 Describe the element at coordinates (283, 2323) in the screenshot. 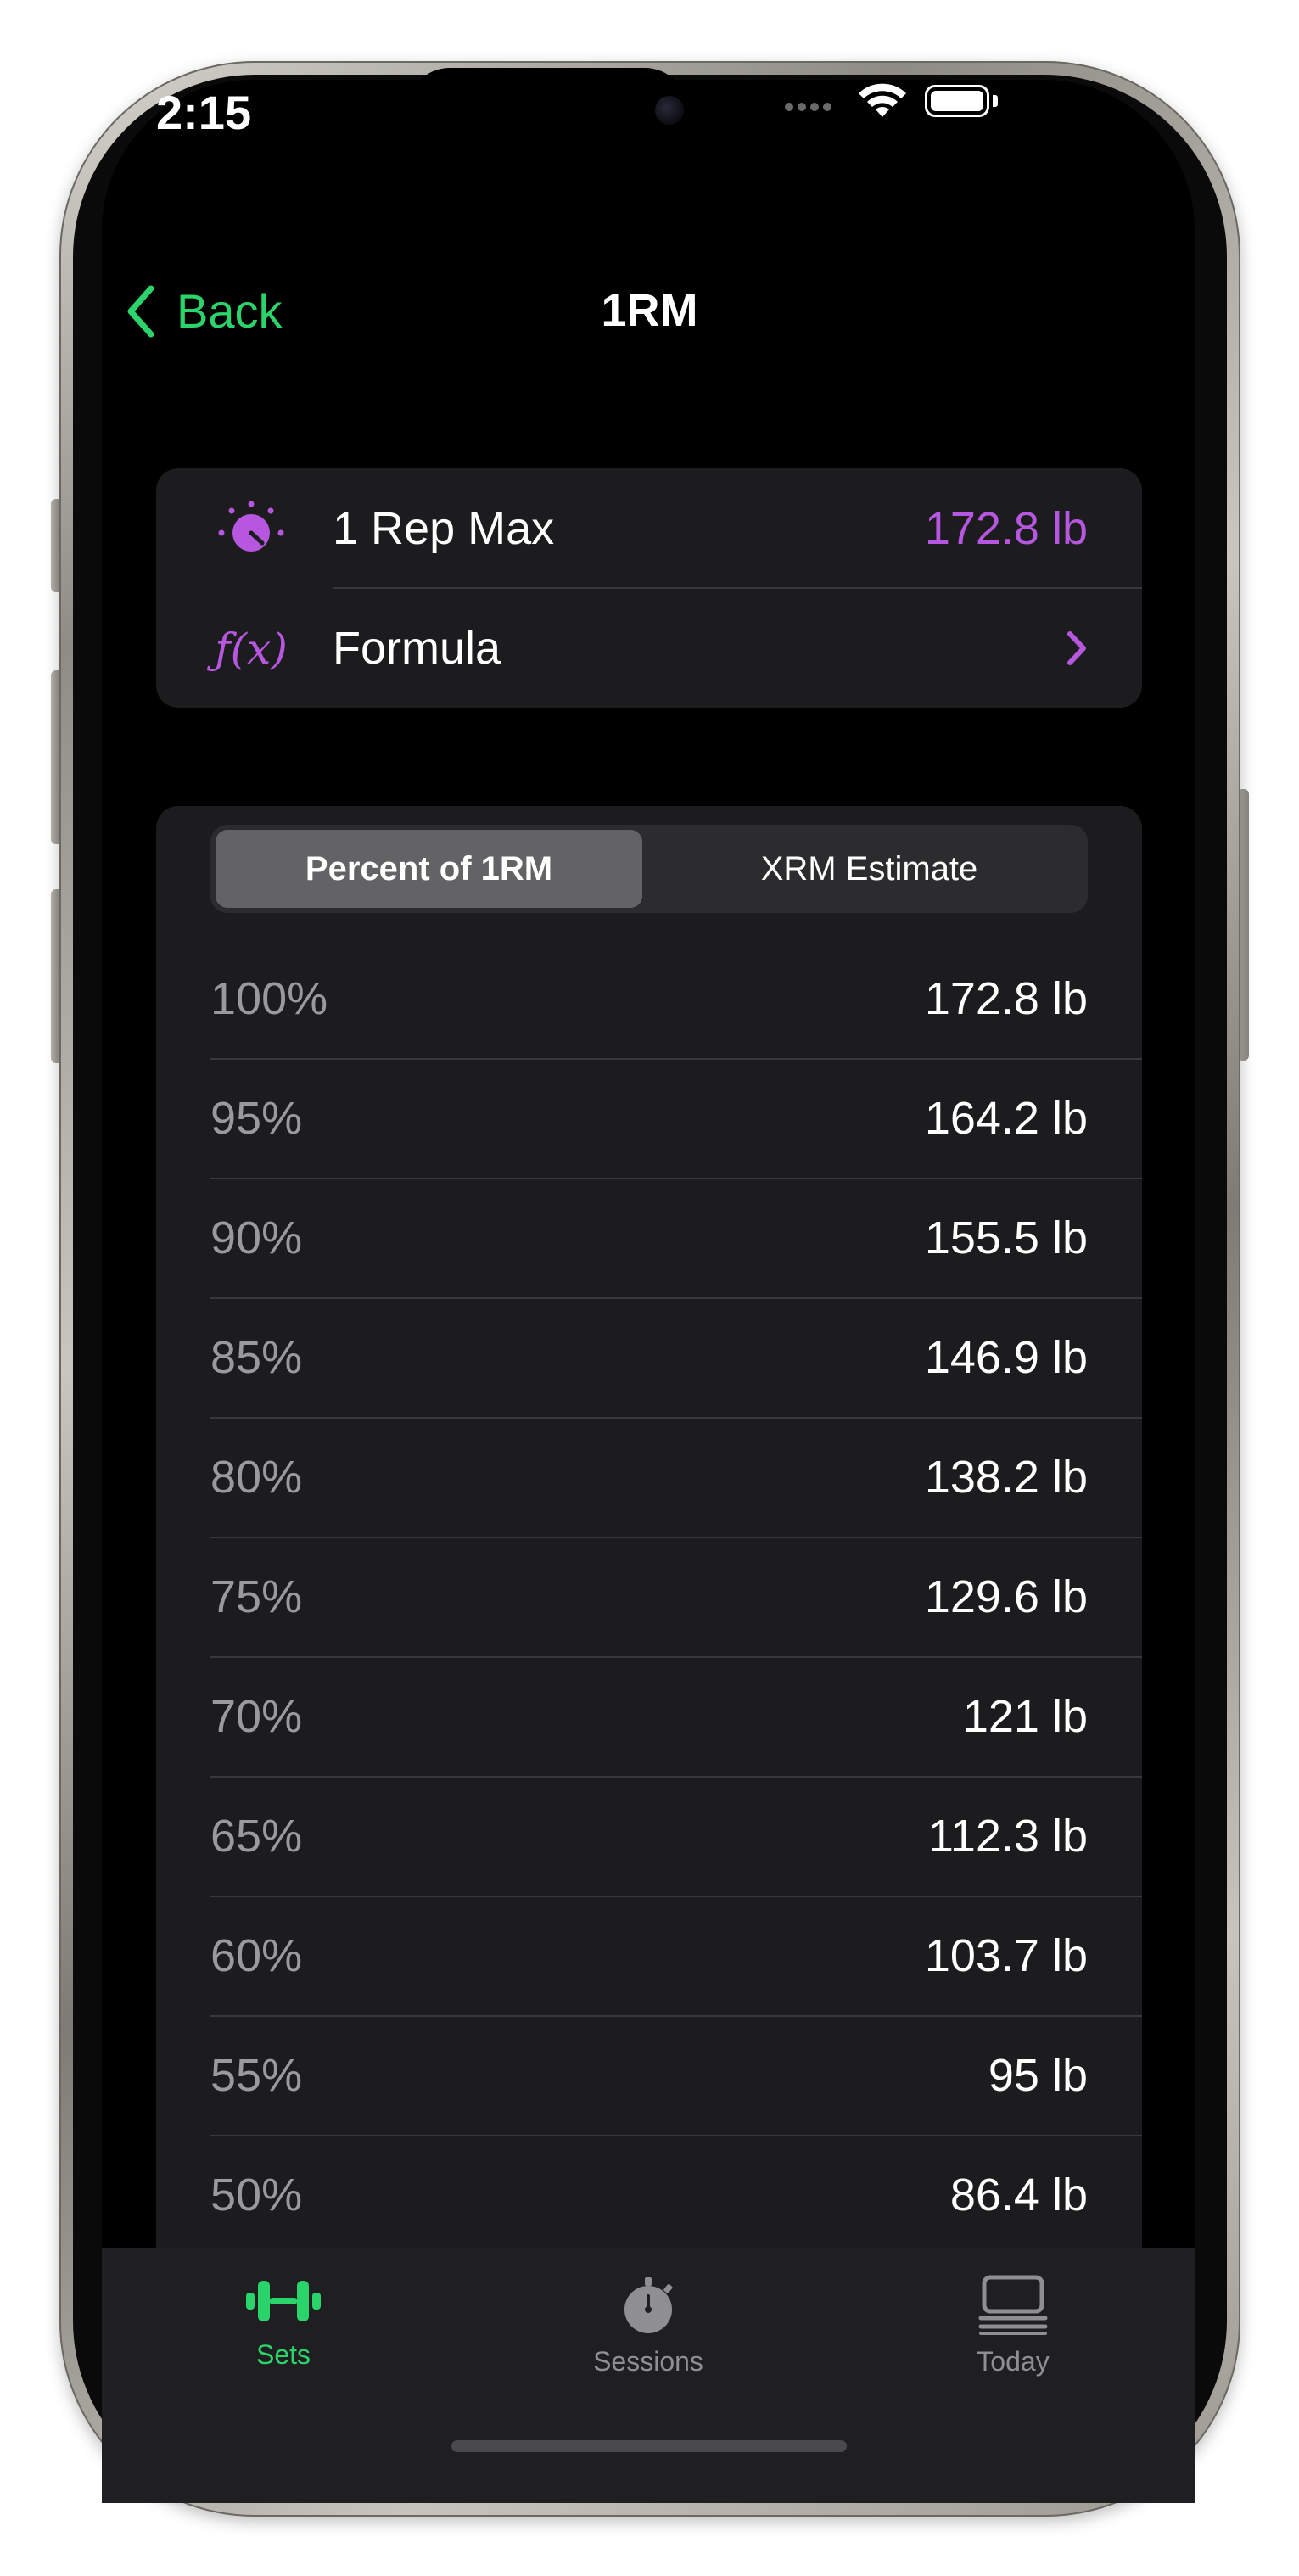

I see `tab-sets: Sets` at that location.